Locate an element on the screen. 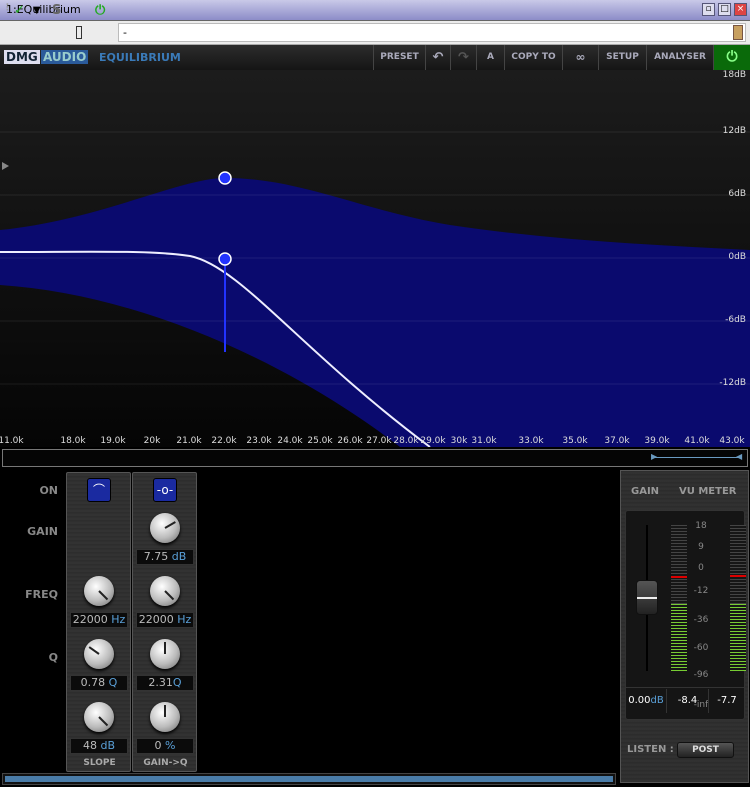  band1-freq-display: 22000 Hz is located at coordinates (99, 620).